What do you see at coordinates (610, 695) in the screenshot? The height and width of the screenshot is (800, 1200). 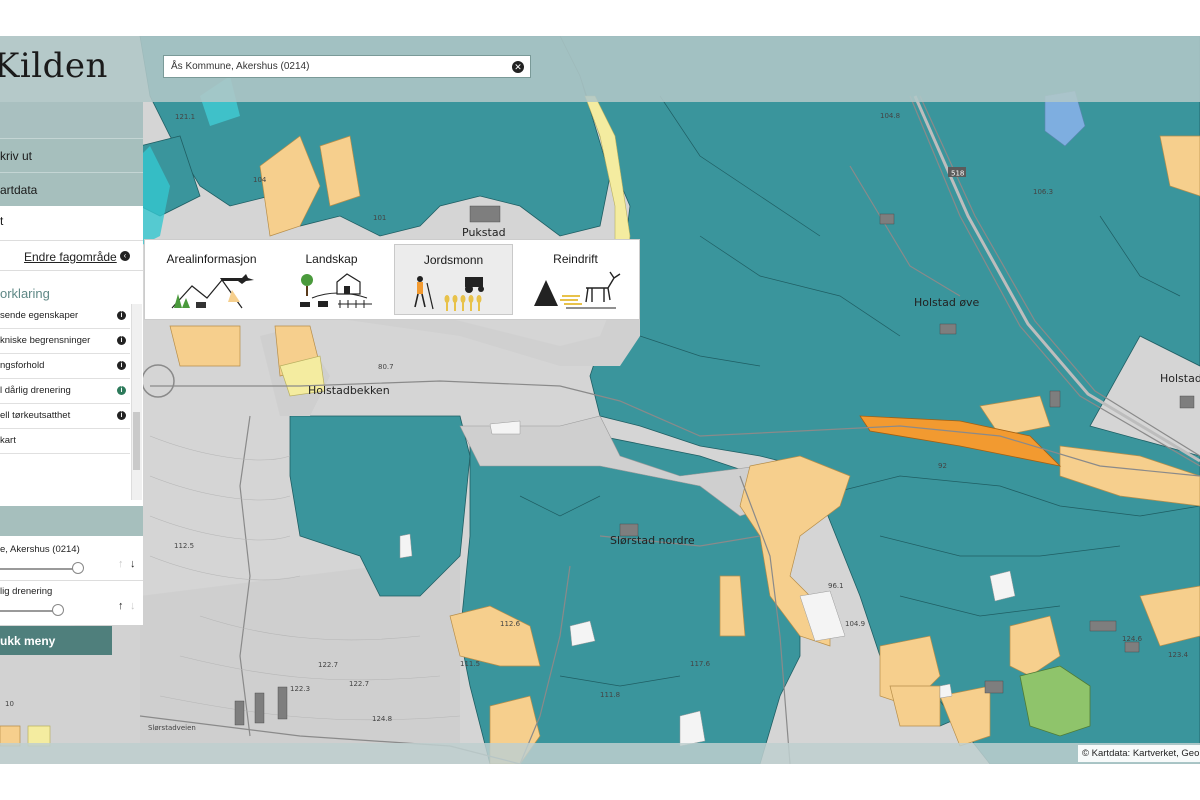 I see `svg-text: 111.8` at bounding box center [610, 695].